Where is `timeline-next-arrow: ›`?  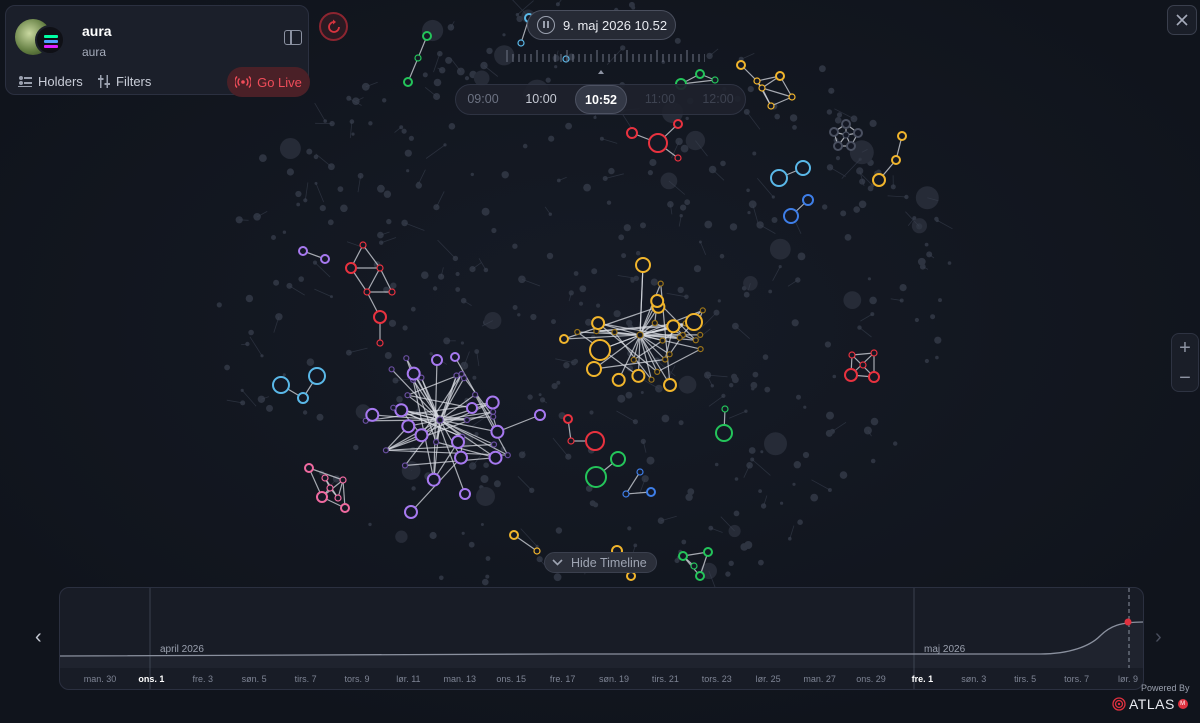
timeline-next-arrow: › is located at coordinates (1158, 637).